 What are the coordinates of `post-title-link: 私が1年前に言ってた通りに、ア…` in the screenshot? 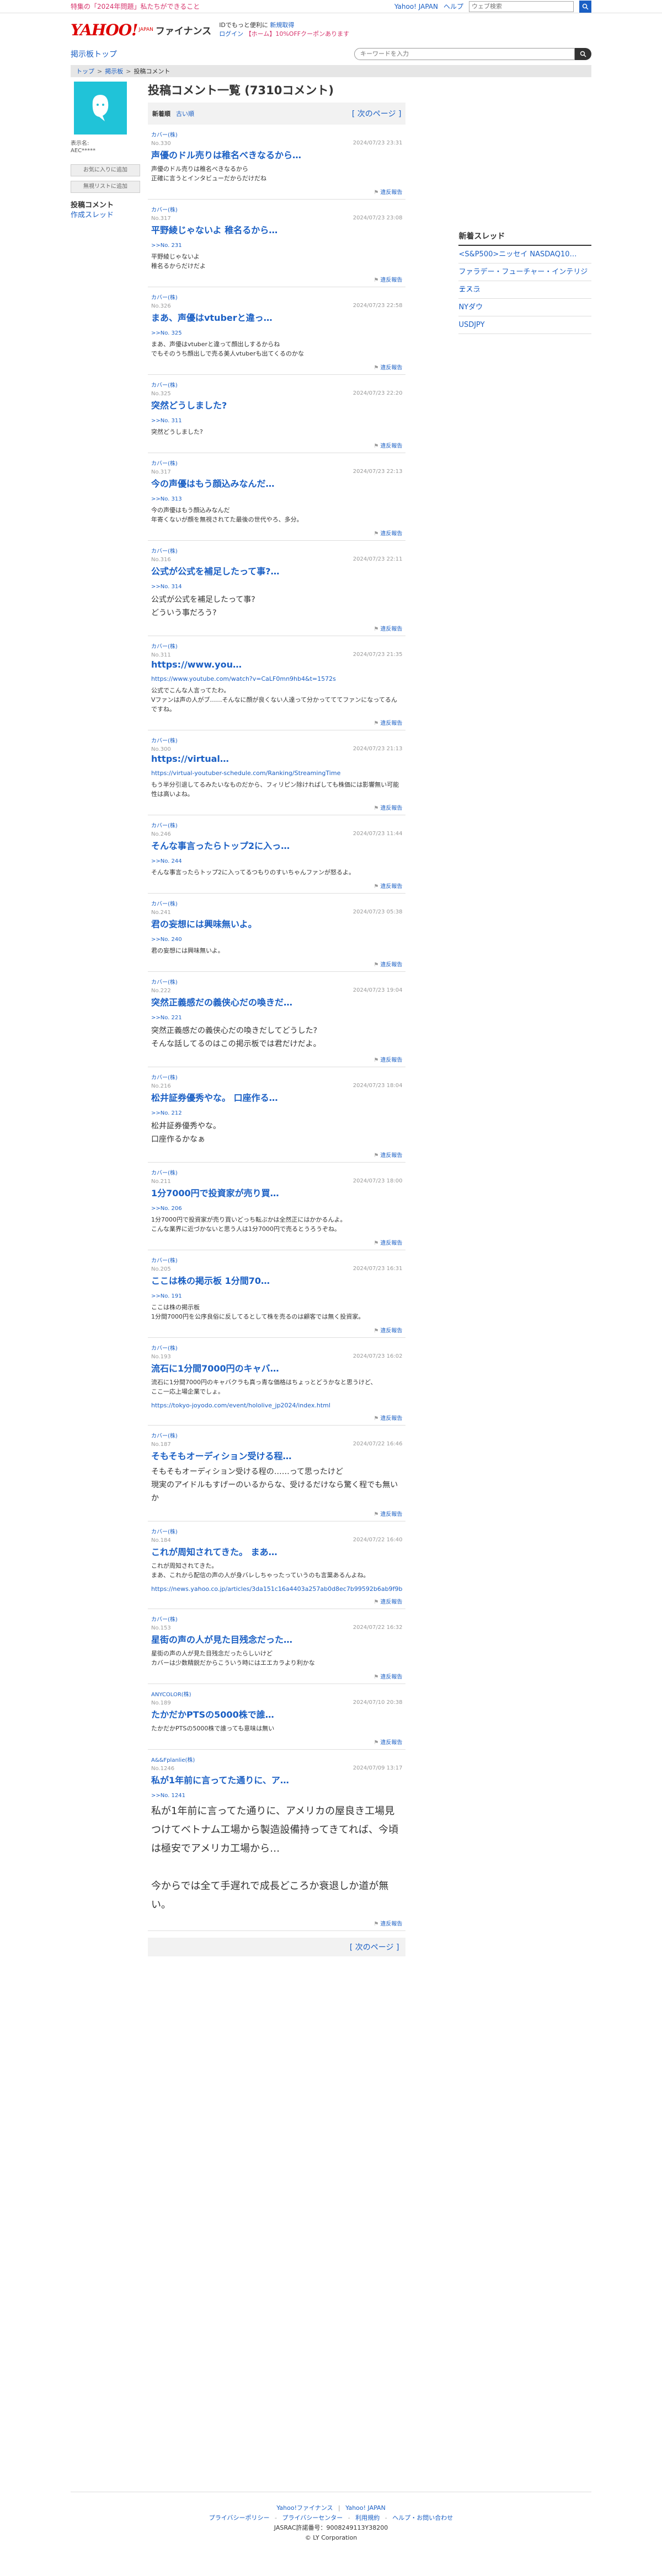 It's located at (276, 1779).